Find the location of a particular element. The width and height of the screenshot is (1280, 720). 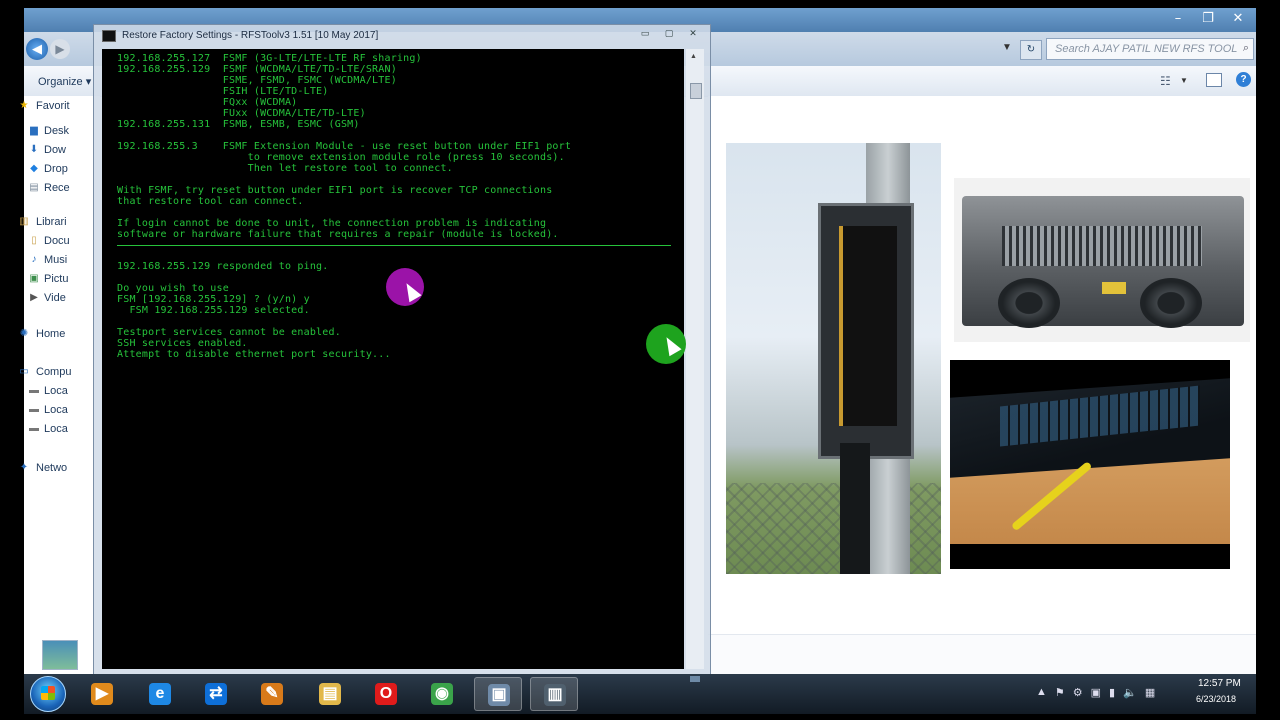

refresh-button: ↻ is located at coordinates (1031, 50).